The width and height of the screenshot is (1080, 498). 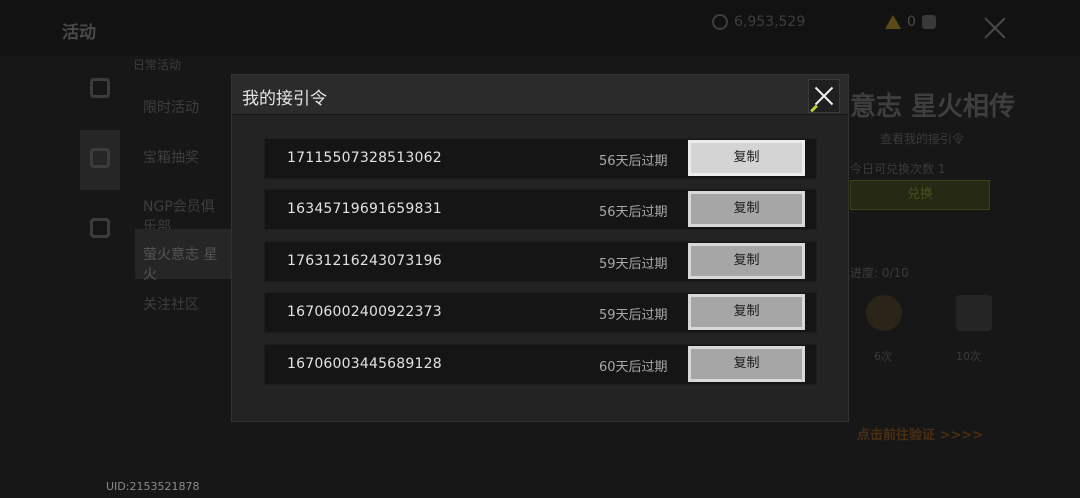 What do you see at coordinates (185, 256) in the screenshot?
I see `menu-item-selected: 萤火意志 星火` at bounding box center [185, 256].